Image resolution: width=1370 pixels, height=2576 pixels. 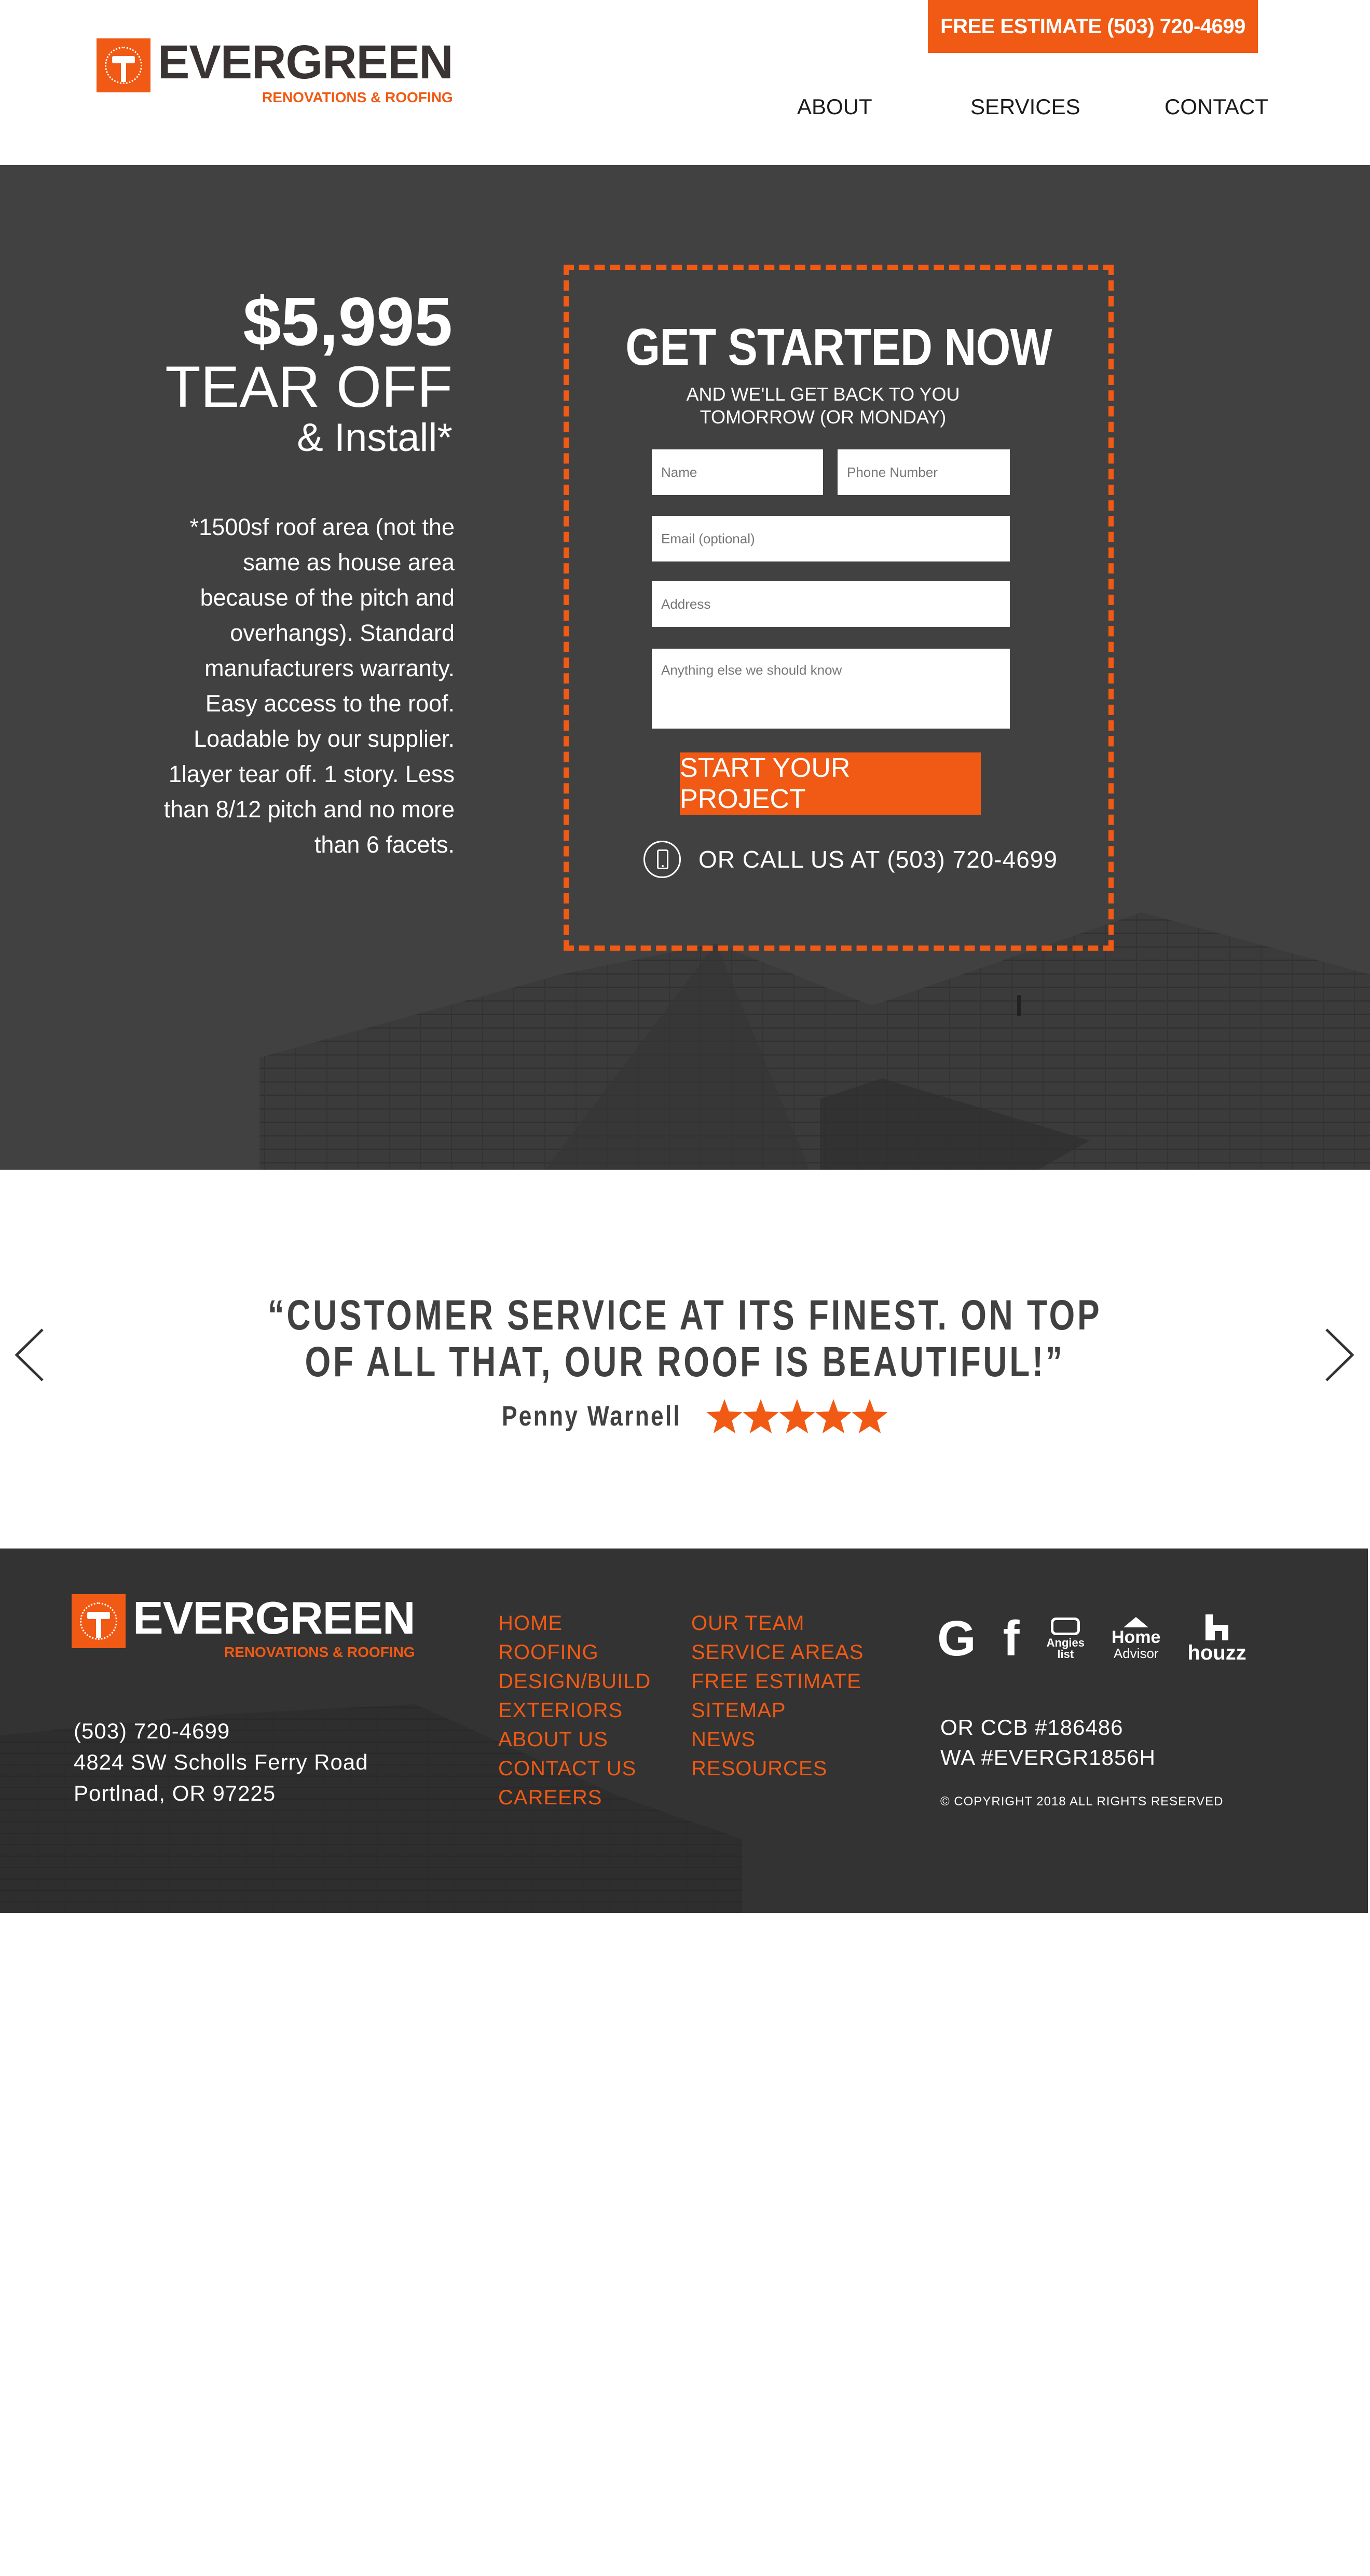 What do you see at coordinates (1339, 1354) in the screenshot?
I see `chevron-right-icon` at bounding box center [1339, 1354].